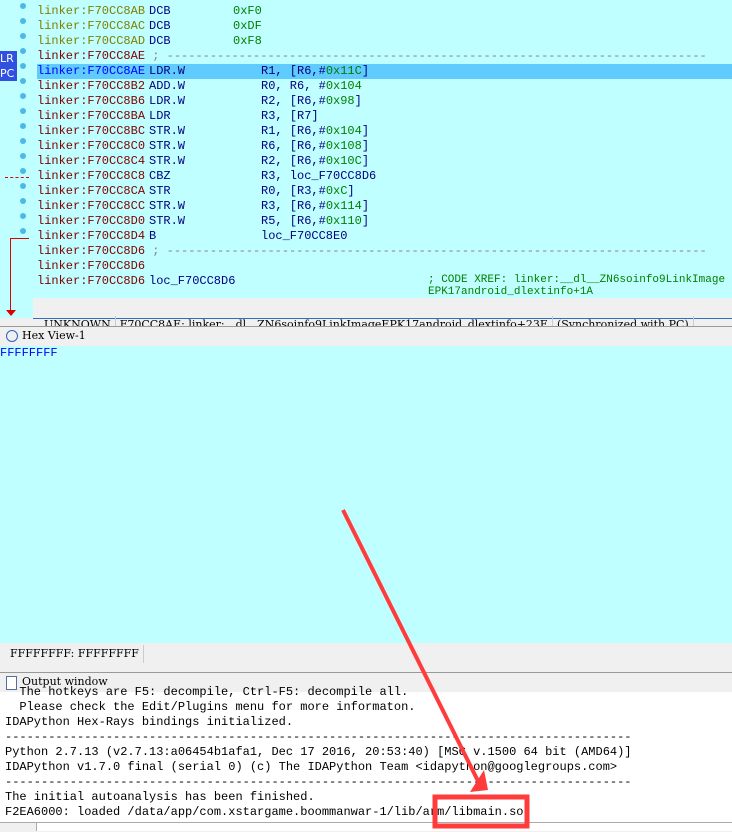 This screenshot has width=732, height=832. I want to click on annotation-box, so click(481, 811).